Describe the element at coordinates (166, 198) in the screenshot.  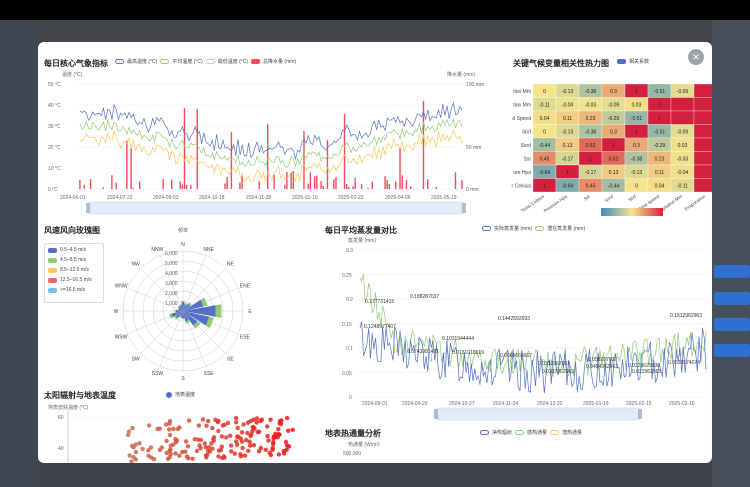
I see `xtick: 2024-09-03` at that location.